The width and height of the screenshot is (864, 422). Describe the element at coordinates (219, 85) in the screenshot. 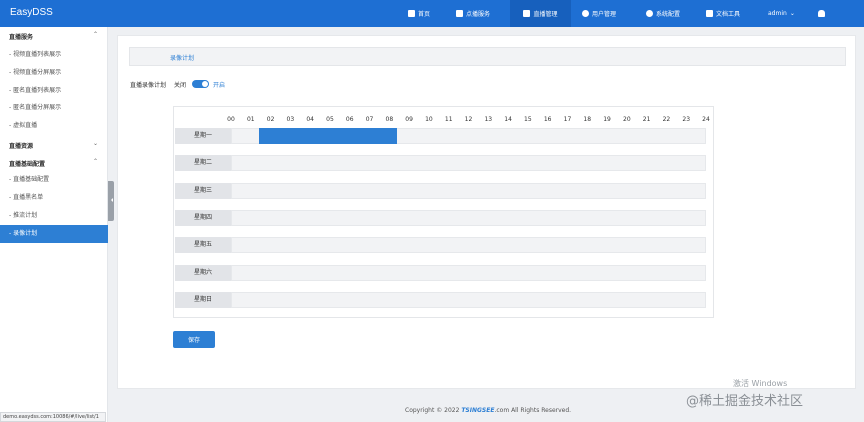

I see `switch-on-label: 开启` at that location.